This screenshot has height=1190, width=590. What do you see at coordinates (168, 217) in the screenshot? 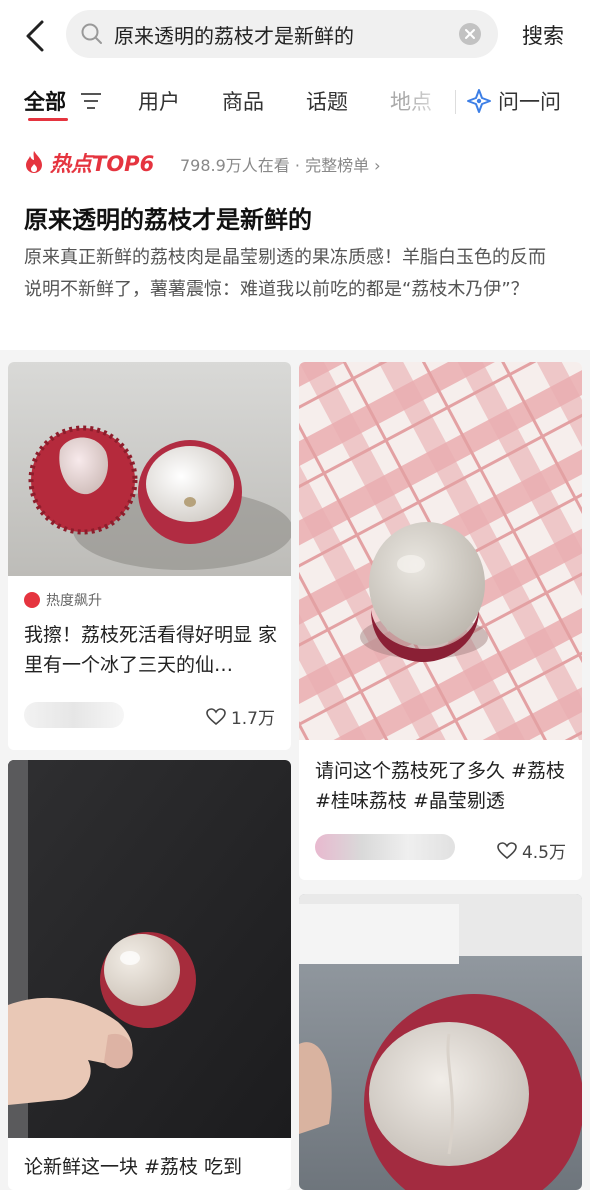
I see `hot-headline: 原来透明的荔枝才是新鲜的` at bounding box center [168, 217].